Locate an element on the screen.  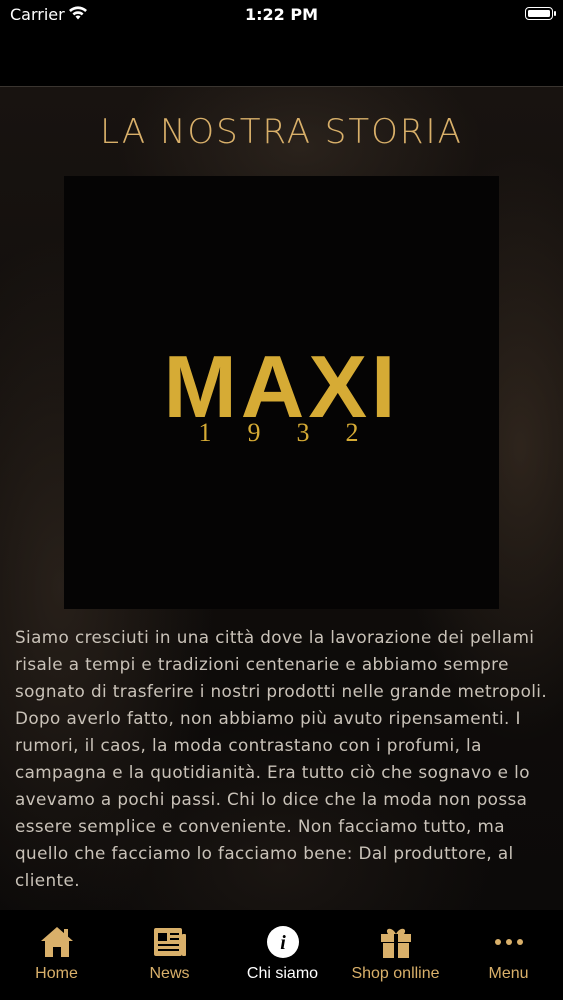
tab-chi-siamo: i Chi siamo is located at coordinates (282, 955).